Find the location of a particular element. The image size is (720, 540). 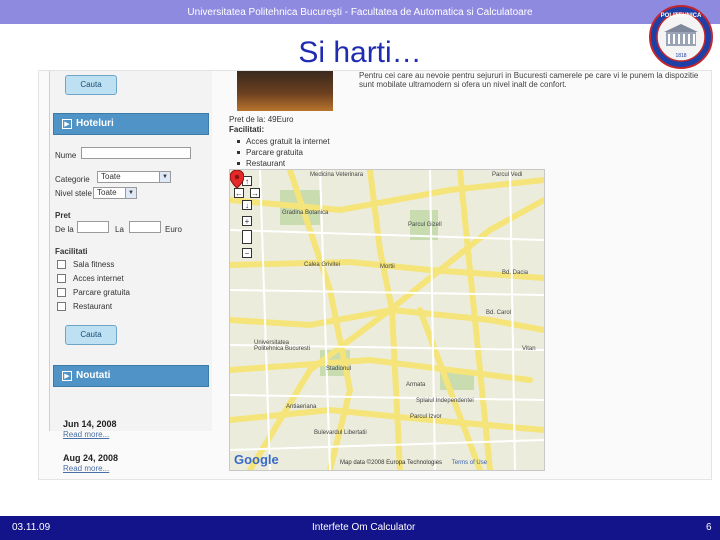

hotel-facilities-title: Facilitati: is located at coordinates (247, 129).